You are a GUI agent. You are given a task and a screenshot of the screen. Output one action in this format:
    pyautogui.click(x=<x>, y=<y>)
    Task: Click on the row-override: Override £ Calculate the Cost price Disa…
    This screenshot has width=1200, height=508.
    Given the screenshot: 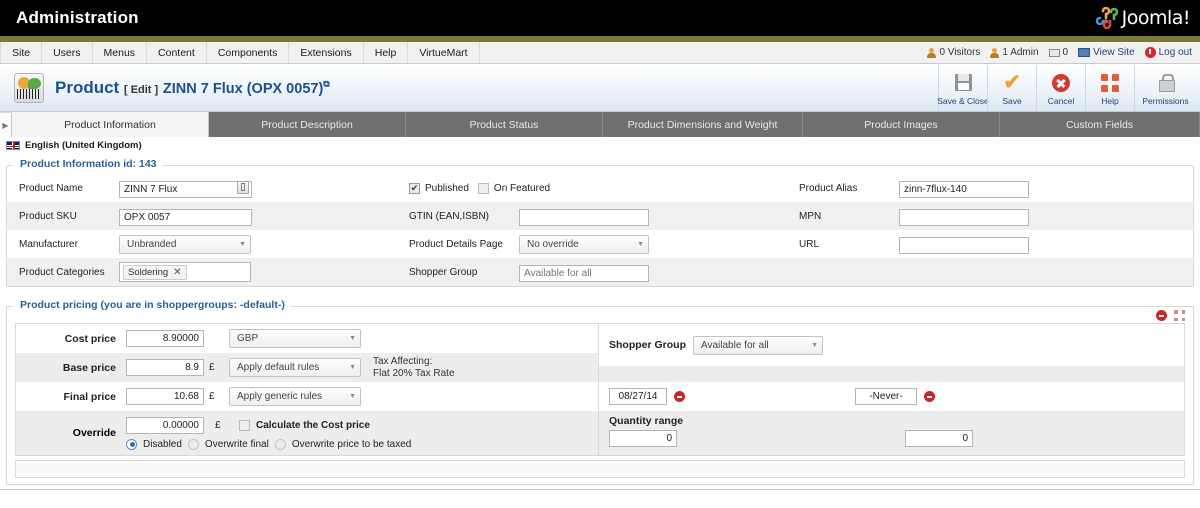 What is the action you would take?
    pyautogui.click(x=307, y=433)
    